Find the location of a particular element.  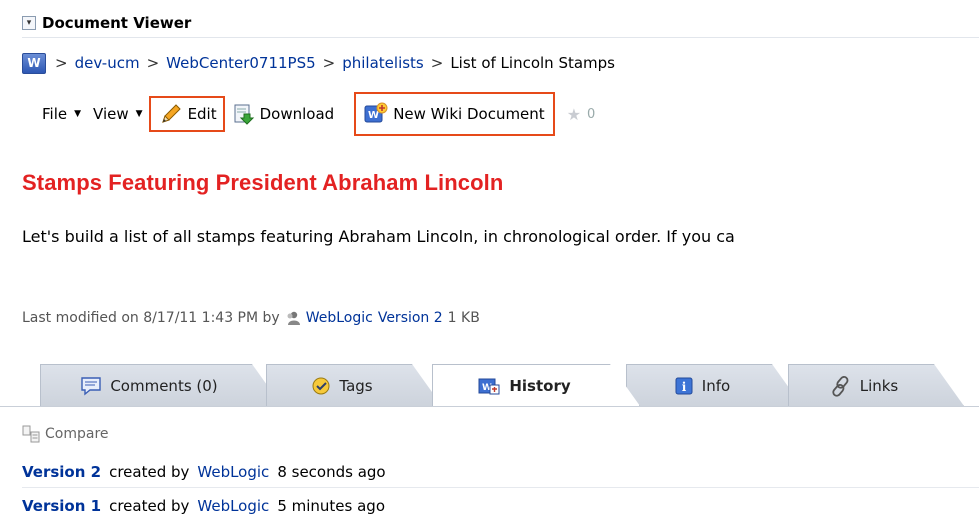

svg-text: i is located at coordinates (684, 387).